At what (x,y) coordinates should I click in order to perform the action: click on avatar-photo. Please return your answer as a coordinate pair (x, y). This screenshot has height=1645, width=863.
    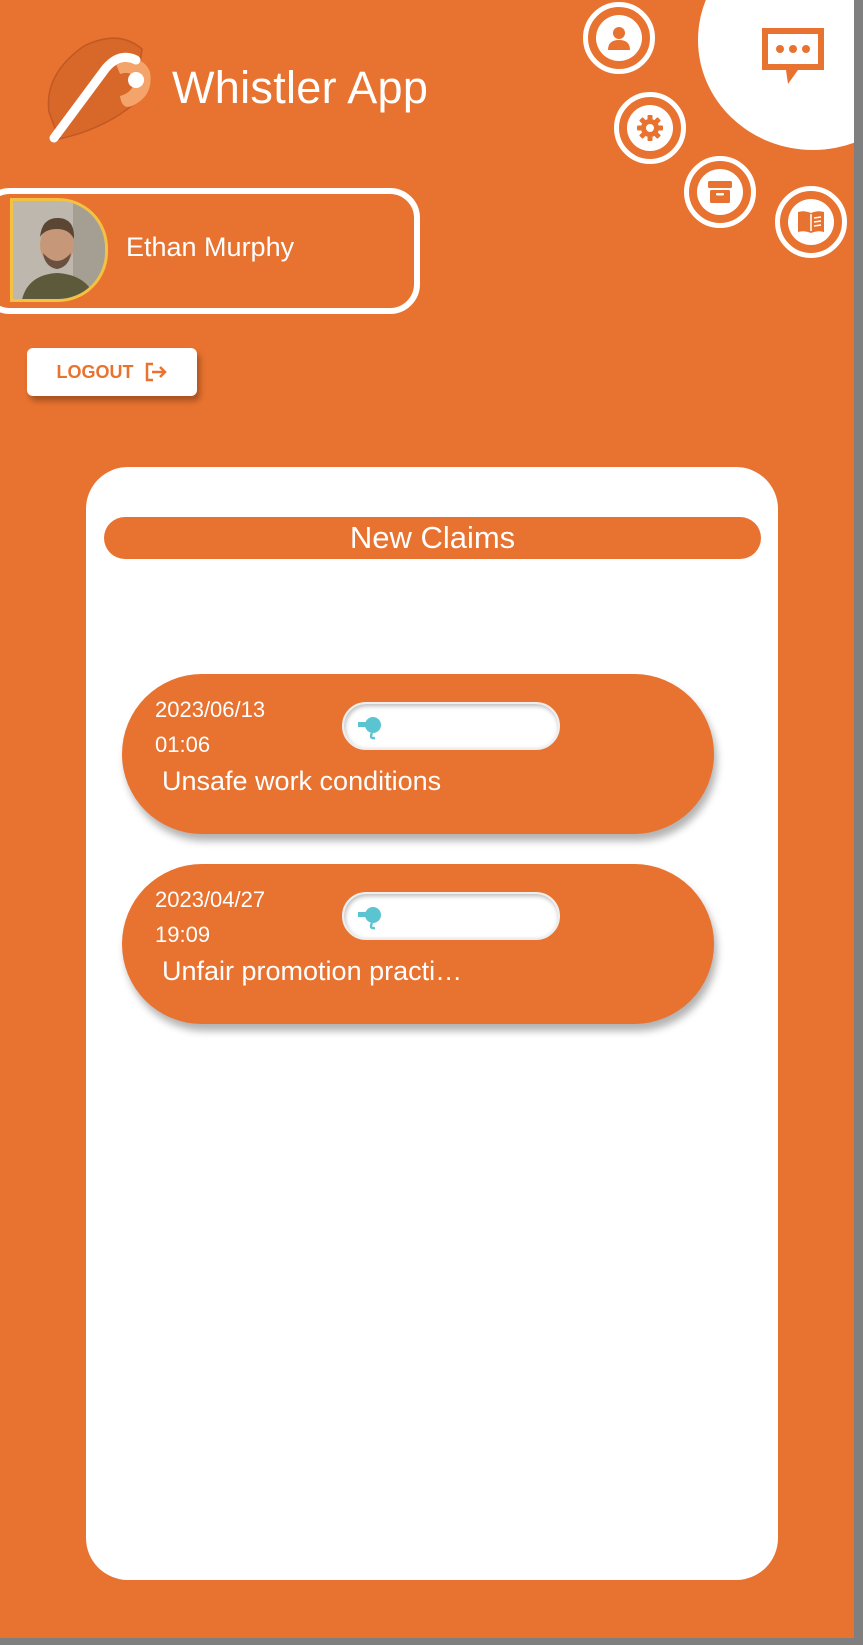
    Looking at the image, I should click on (59, 250).